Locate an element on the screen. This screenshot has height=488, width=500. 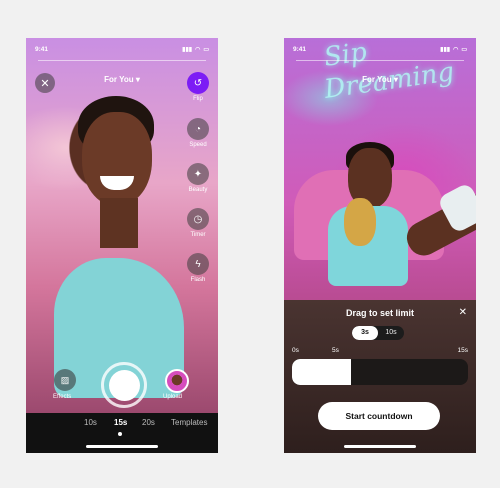
limit-slider-fill is located at coordinates (321, 372).